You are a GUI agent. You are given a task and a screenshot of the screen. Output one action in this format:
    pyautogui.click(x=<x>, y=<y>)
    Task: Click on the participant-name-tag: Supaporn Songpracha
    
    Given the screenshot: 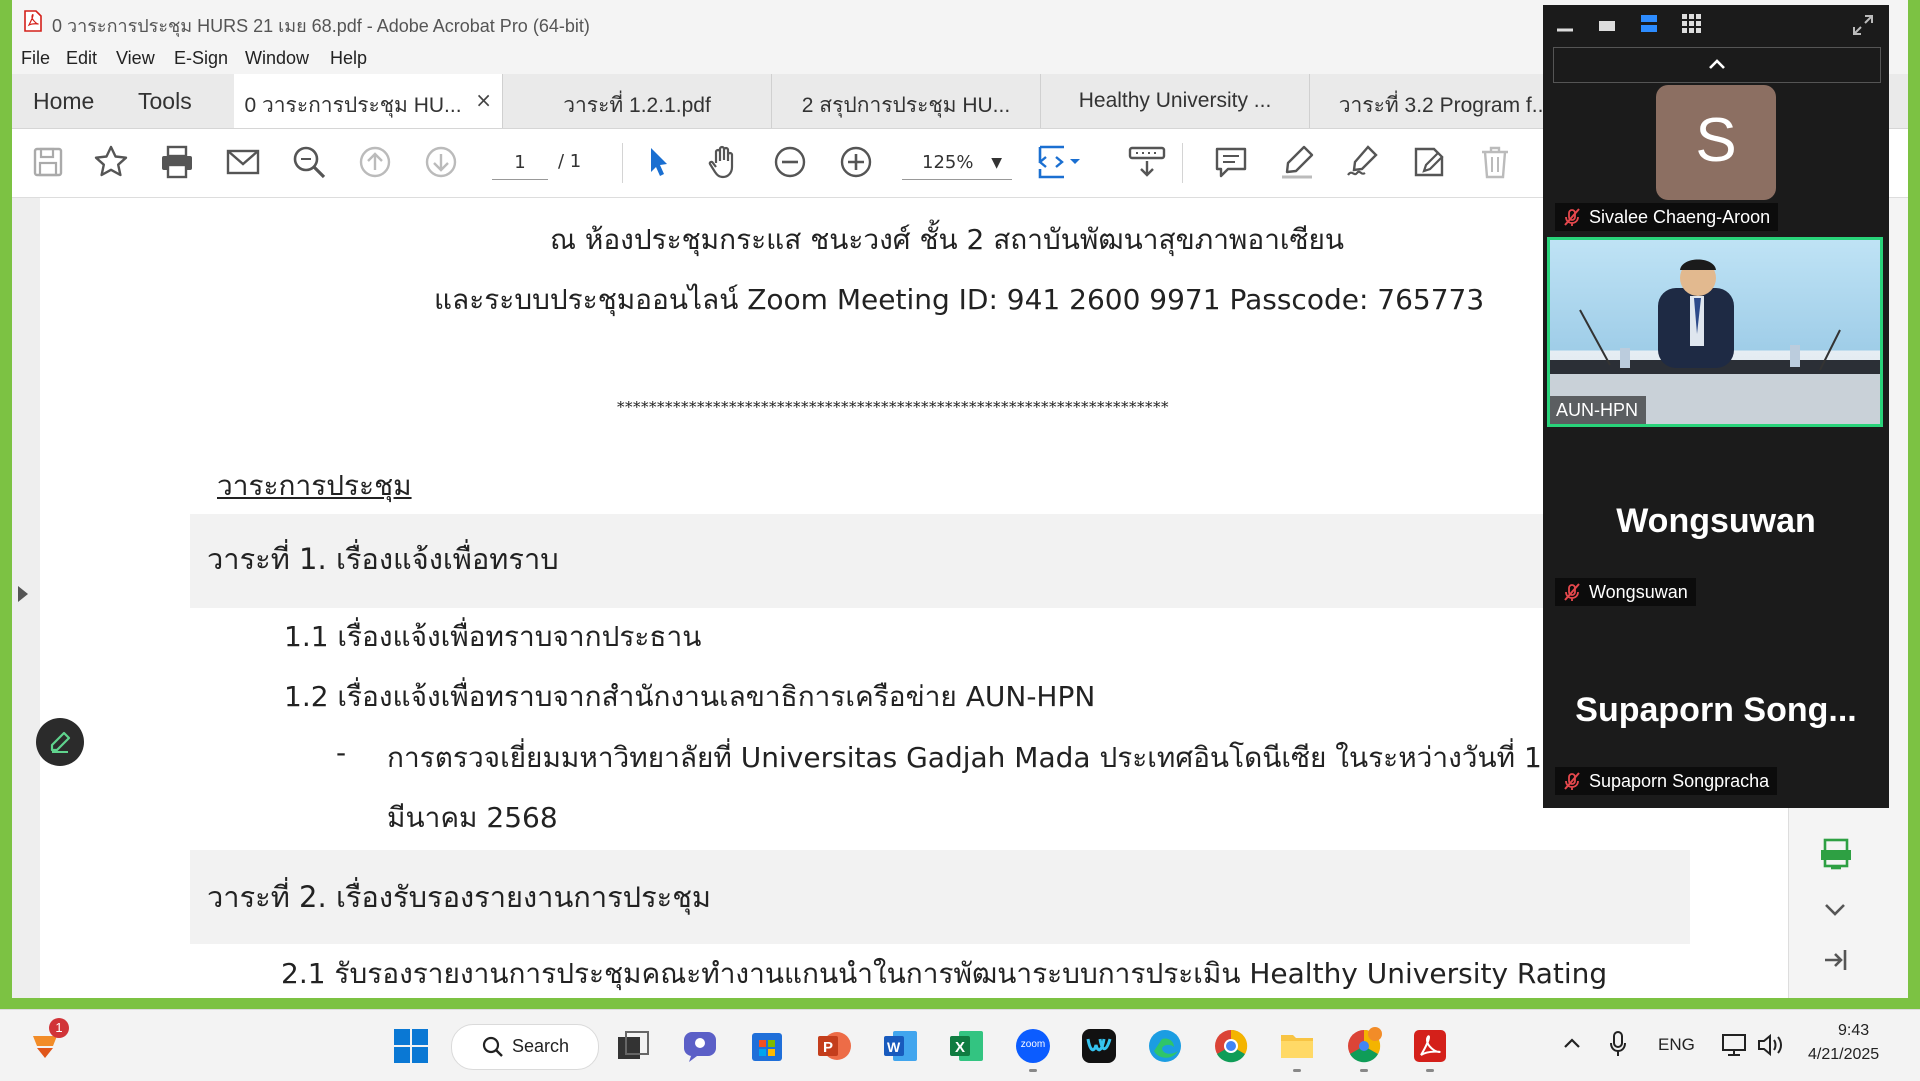 What is the action you would take?
    pyautogui.click(x=1666, y=781)
    